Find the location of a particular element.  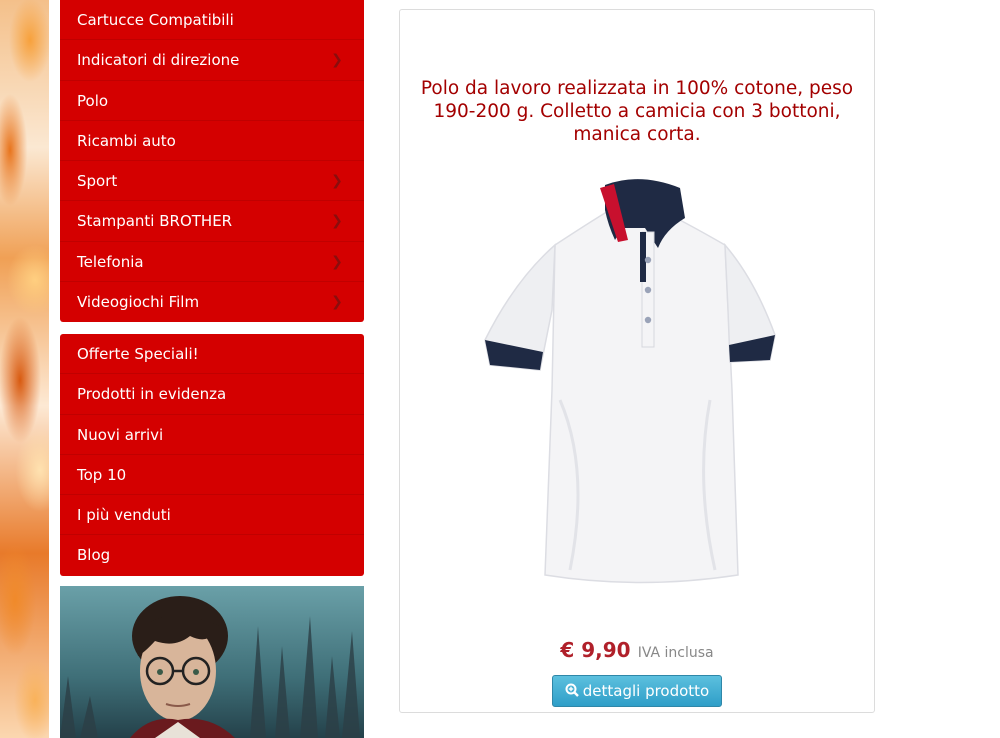

menu-item-label: Sport is located at coordinates (97, 181).